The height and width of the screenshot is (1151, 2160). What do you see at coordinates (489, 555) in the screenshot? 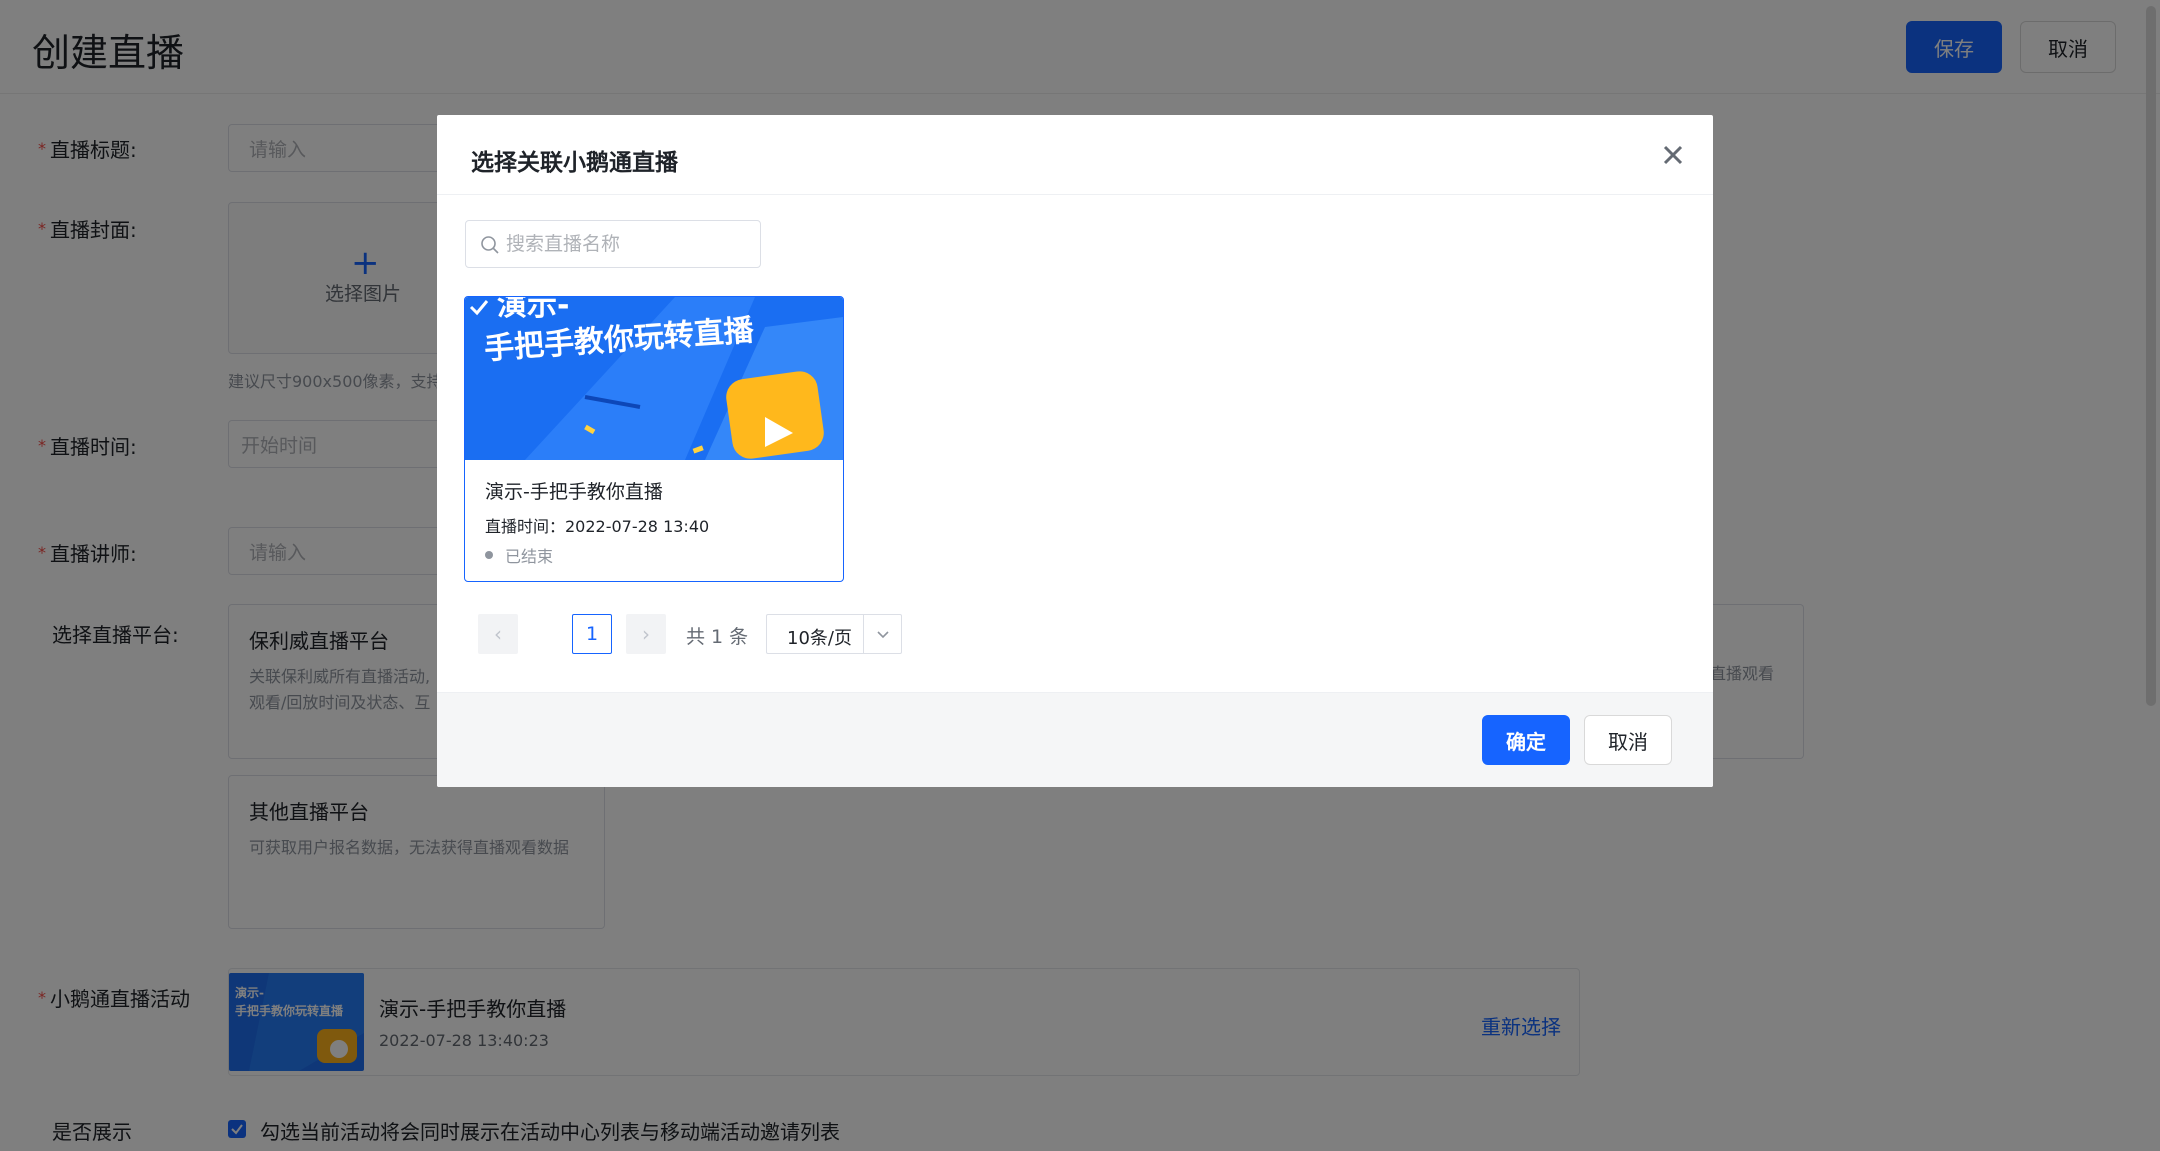
I see `status-dot-icon` at bounding box center [489, 555].